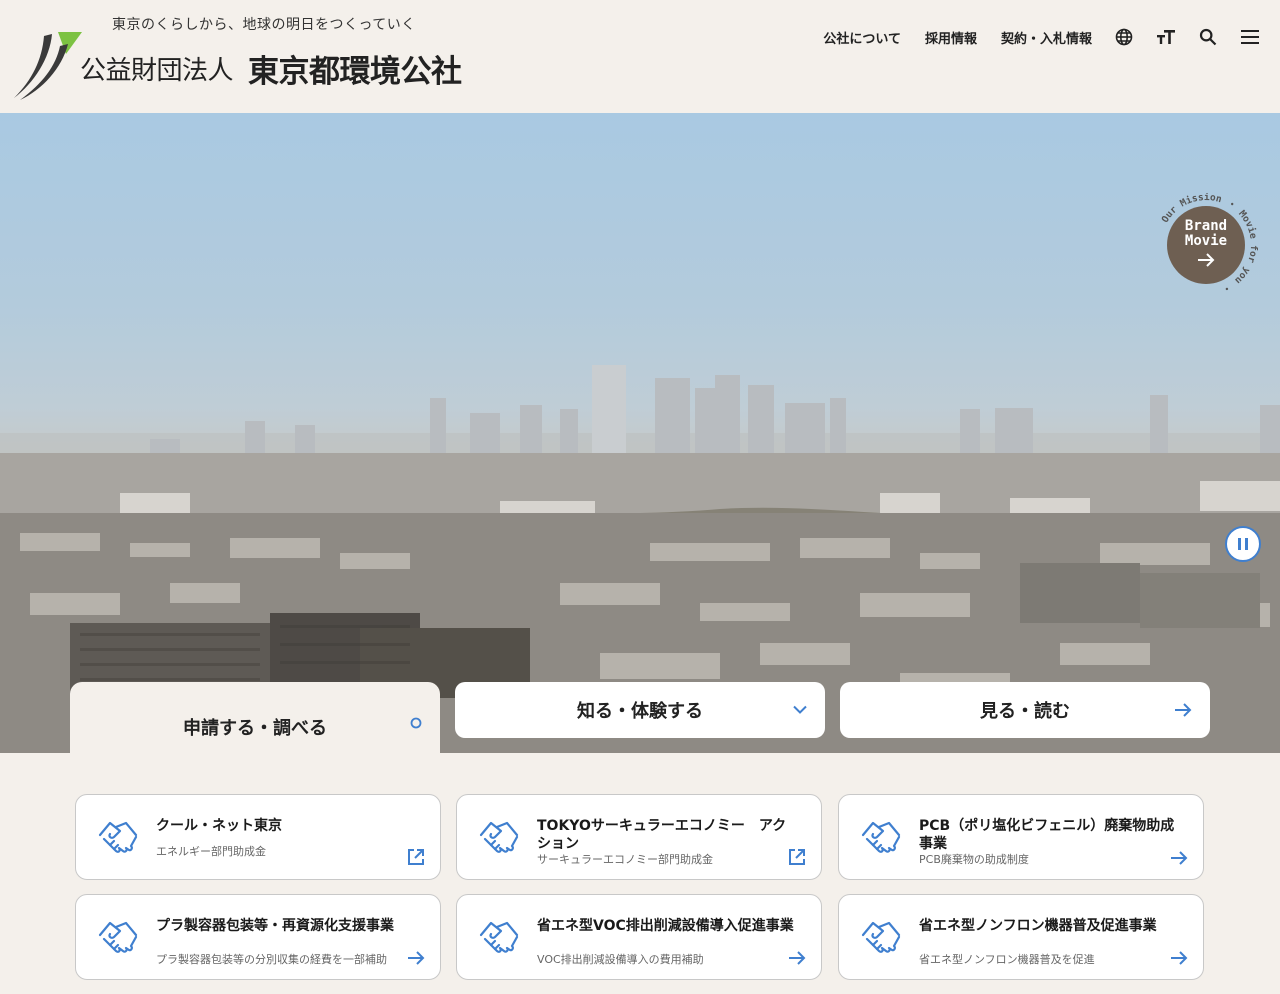 The image size is (1280, 994). I want to click on tab-watch-read: 見る・読む, so click(1025, 710).